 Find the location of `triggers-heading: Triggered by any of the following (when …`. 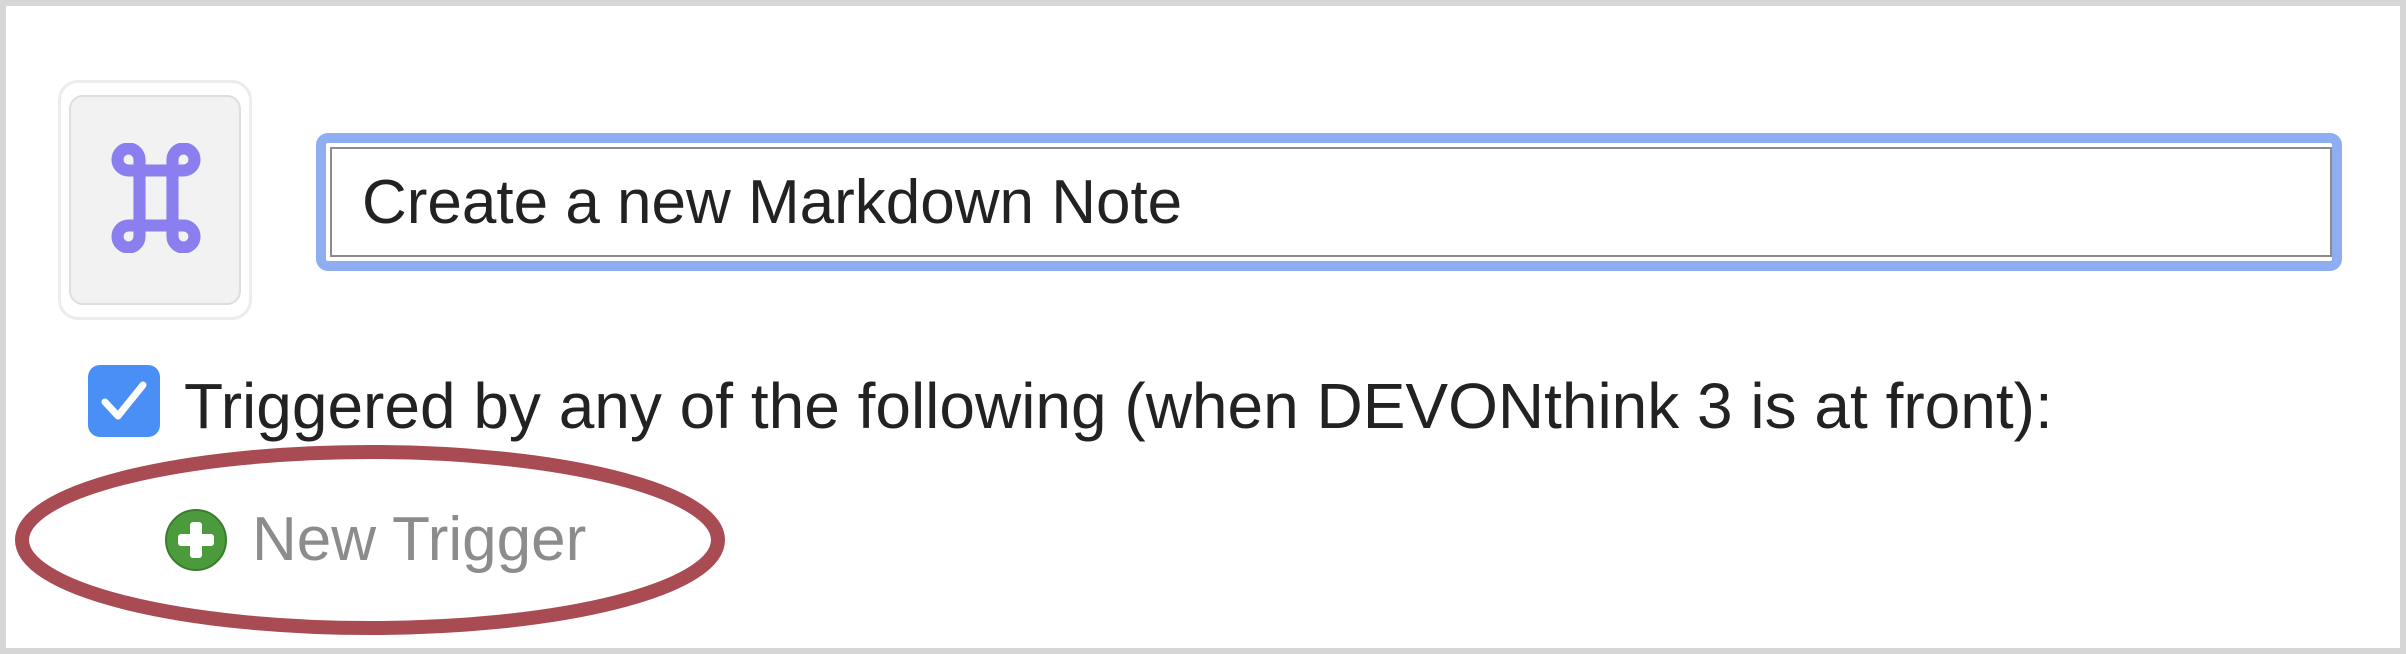

triggers-heading: Triggered by any of the following (when … is located at coordinates (1118, 406).